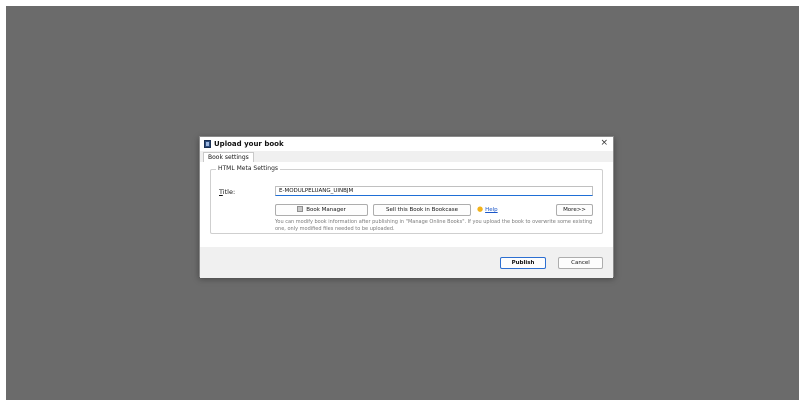 Image resolution: width=799 pixels, height=400 pixels. Describe the element at coordinates (300, 209) in the screenshot. I see `book-manager-icon` at that location.